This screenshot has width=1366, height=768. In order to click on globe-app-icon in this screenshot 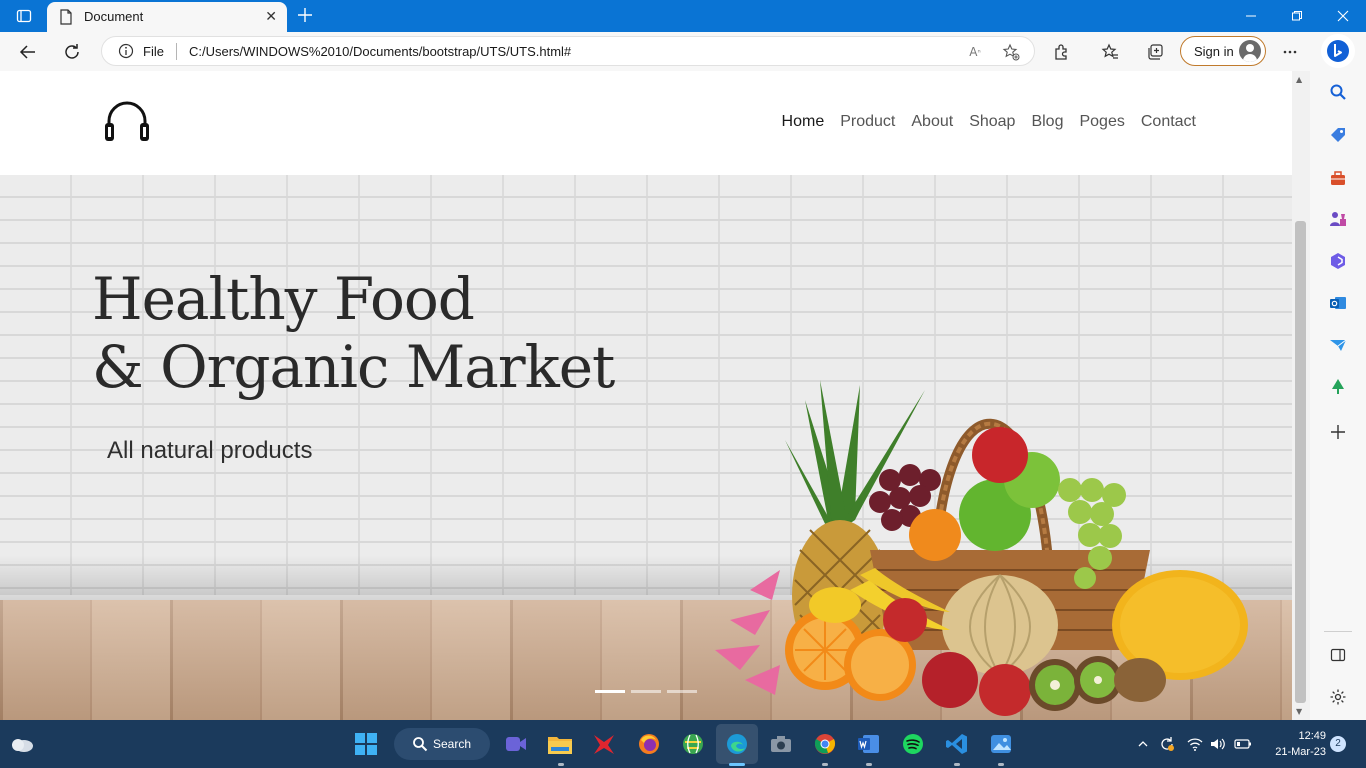, I will do `click(693, 744)`.